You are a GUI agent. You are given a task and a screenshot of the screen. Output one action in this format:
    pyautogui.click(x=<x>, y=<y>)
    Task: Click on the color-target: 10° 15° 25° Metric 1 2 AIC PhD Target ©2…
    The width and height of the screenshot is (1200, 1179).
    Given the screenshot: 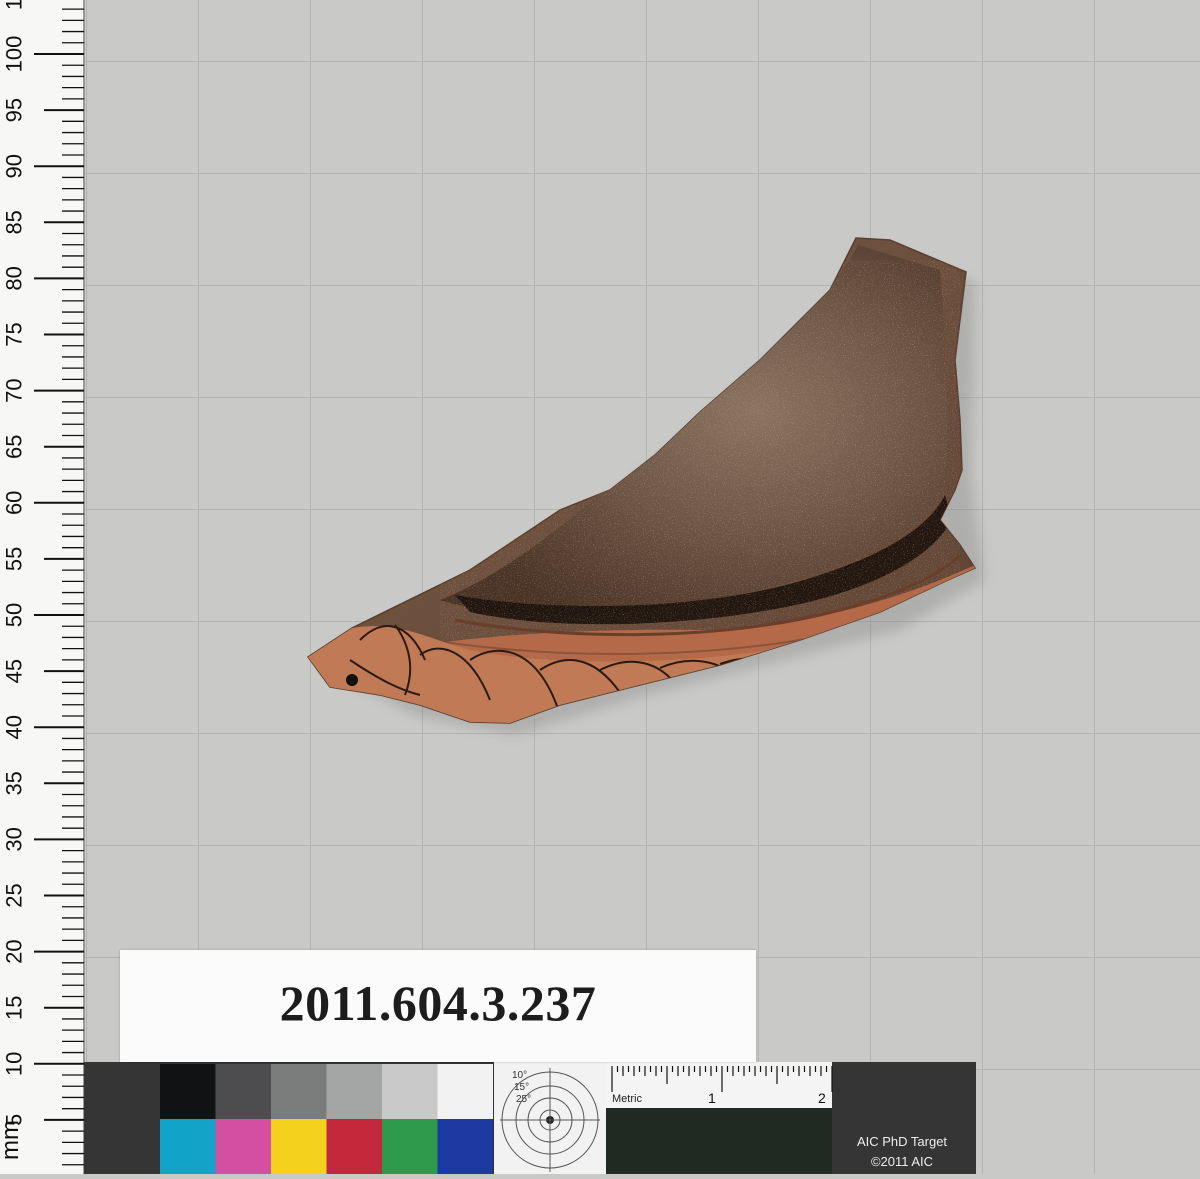 What is the action you would take?
    pyautogui.click(x=530, y=1118)
    